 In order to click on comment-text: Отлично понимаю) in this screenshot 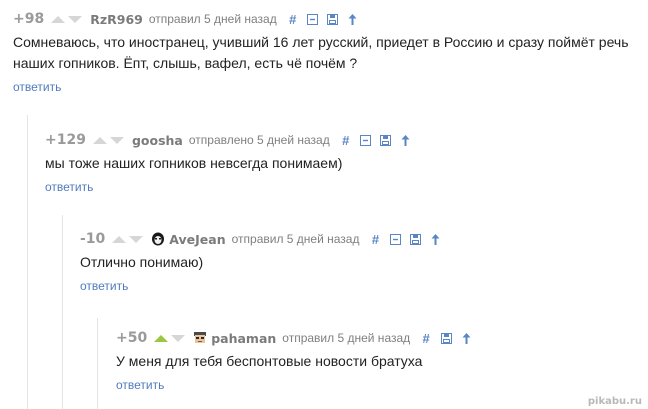, I will do `click(264, 262)`.